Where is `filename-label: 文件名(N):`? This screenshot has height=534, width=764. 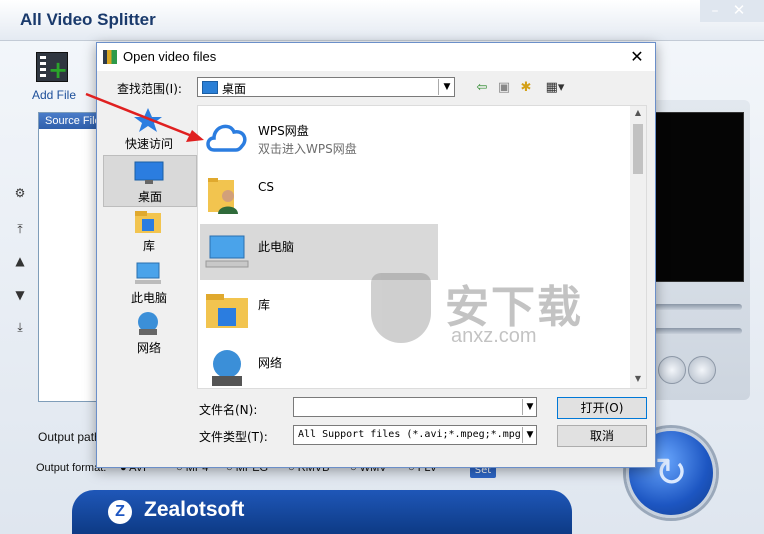
filename-label: 文件名(N): is located at coordinates (228, 410).